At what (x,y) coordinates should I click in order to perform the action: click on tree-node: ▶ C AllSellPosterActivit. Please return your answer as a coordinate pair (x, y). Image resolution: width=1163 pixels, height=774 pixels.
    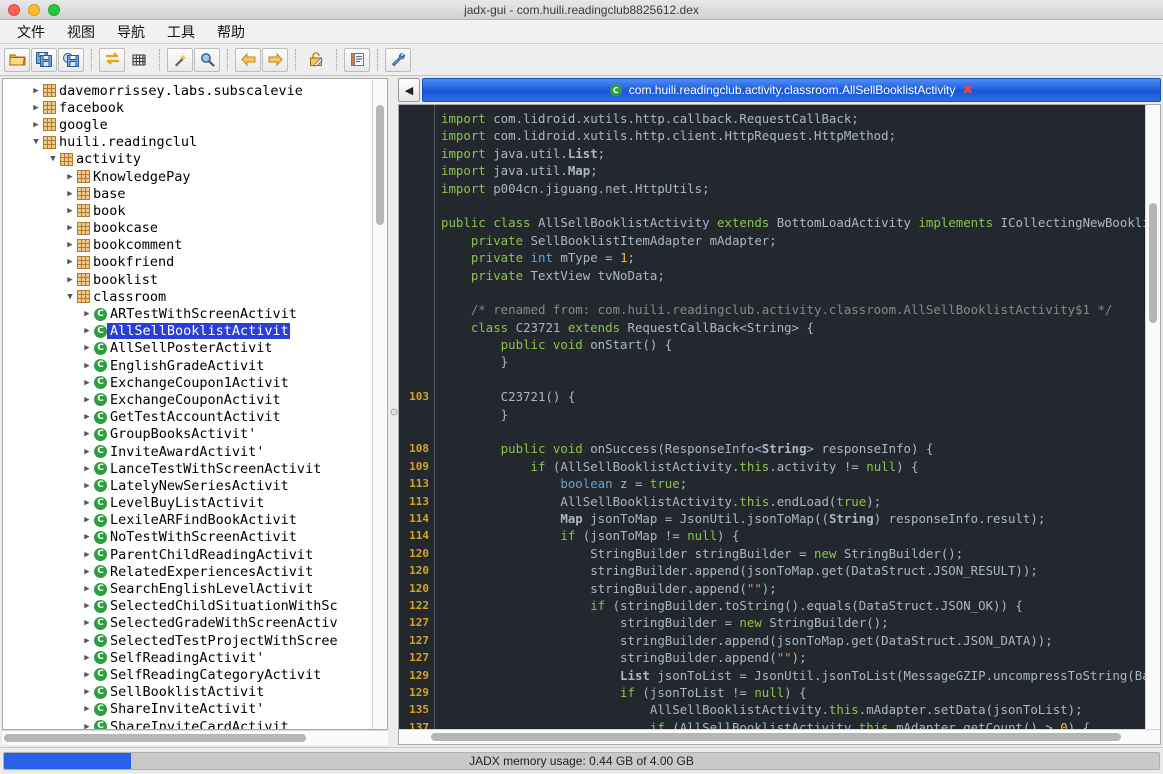
    Looking at the image, I should click on (187, 348).